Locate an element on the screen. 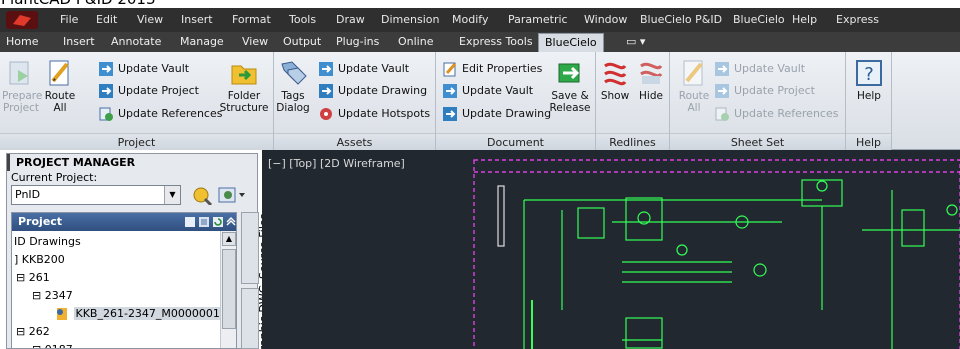 This screenshot has width=960, height=349. menu-file: File is located at coordinates (69, 19).